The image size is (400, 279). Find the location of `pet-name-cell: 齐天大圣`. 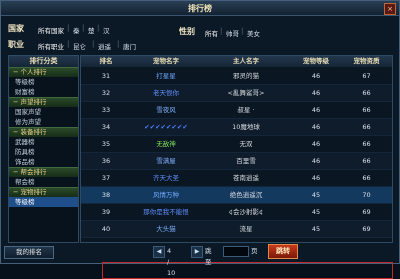

pet-name-cell: 齐天大圣 is located at coordinates (166, 178).